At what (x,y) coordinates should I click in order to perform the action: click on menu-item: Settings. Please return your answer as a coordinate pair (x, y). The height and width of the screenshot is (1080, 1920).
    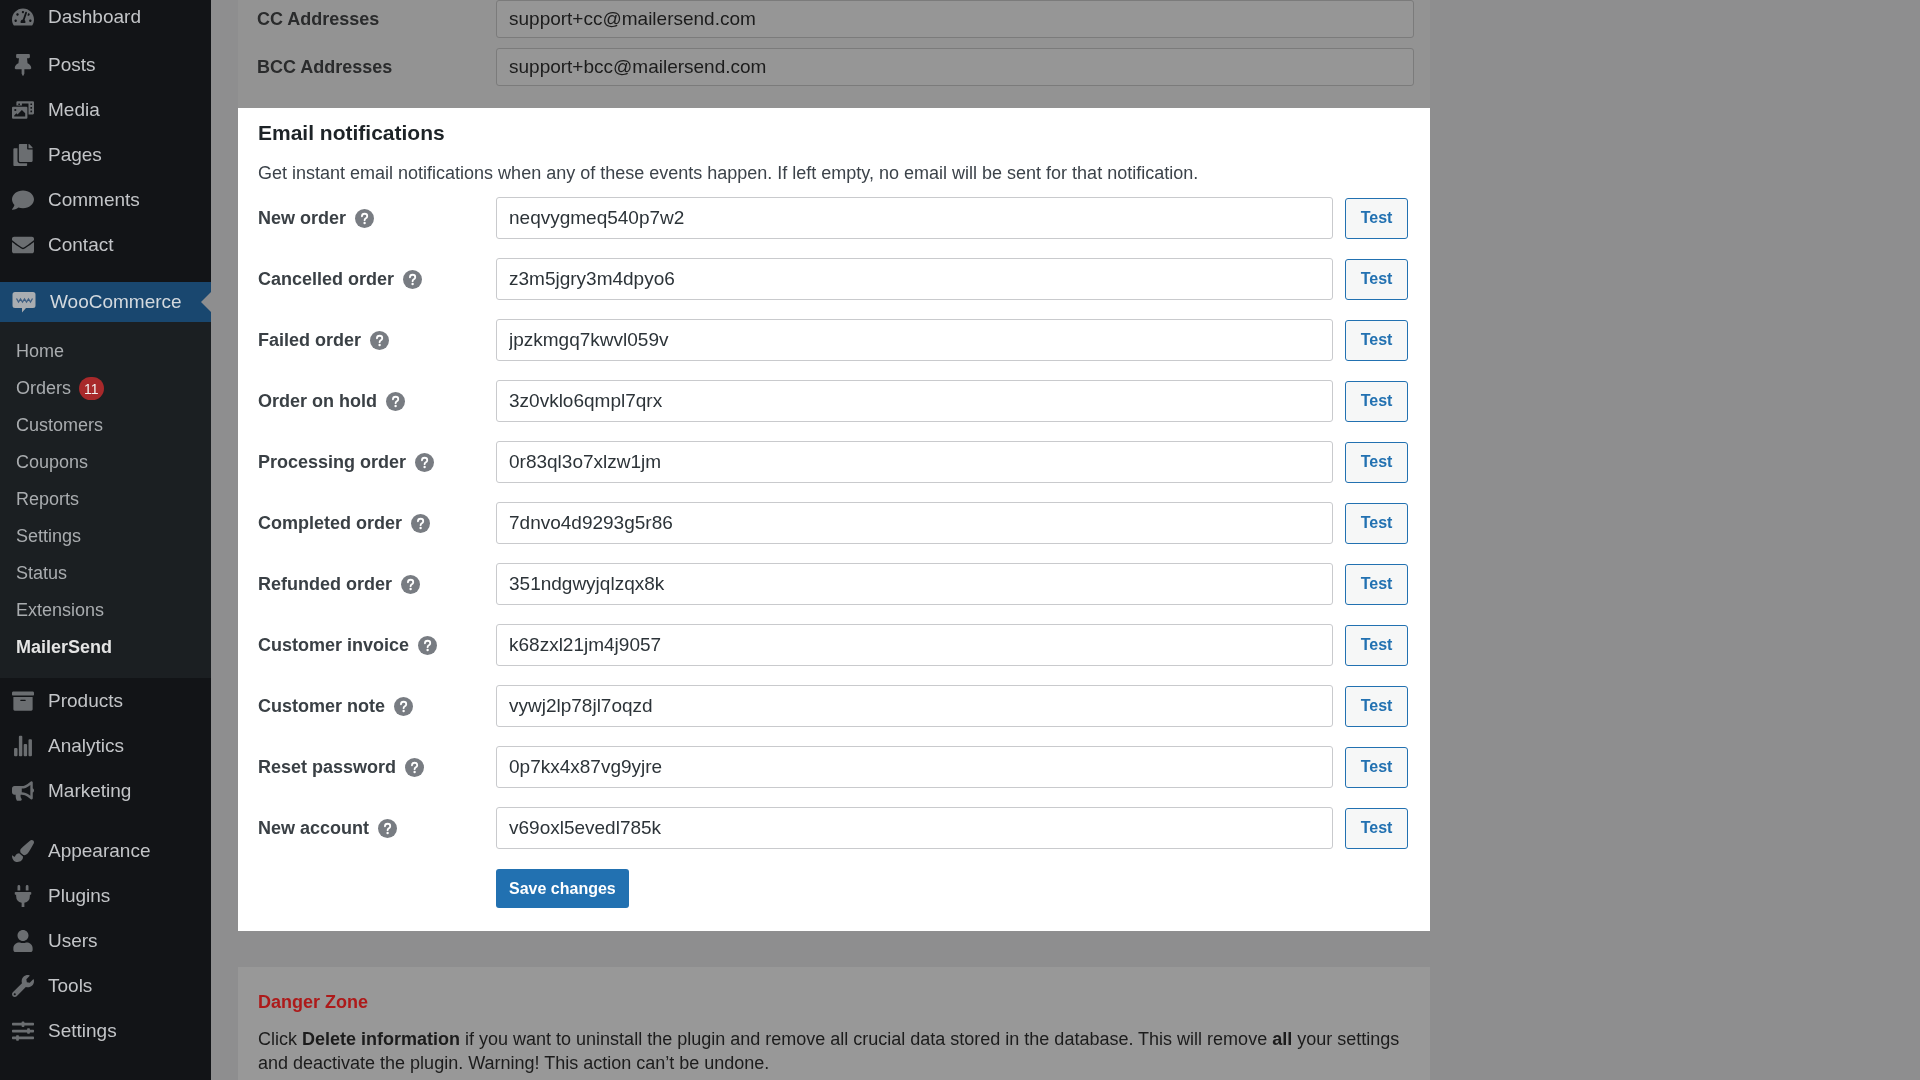
    Looking at the image, I should click on (105, 1030).